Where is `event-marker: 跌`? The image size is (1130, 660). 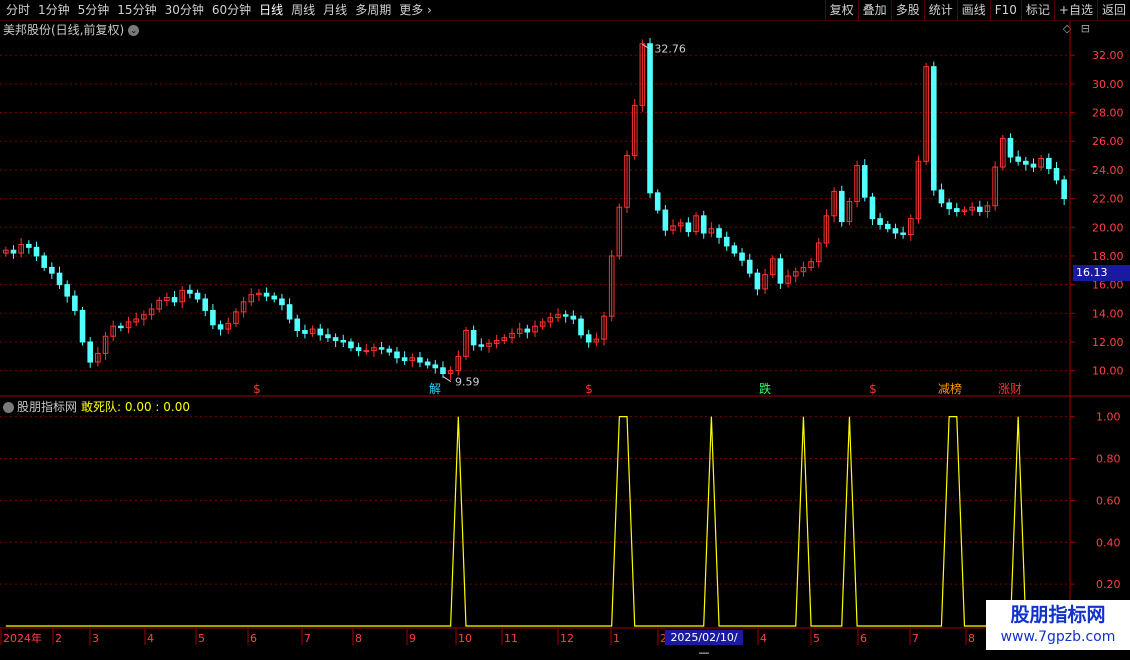
event-marker: 跌 is located at coordinates (765, 388).